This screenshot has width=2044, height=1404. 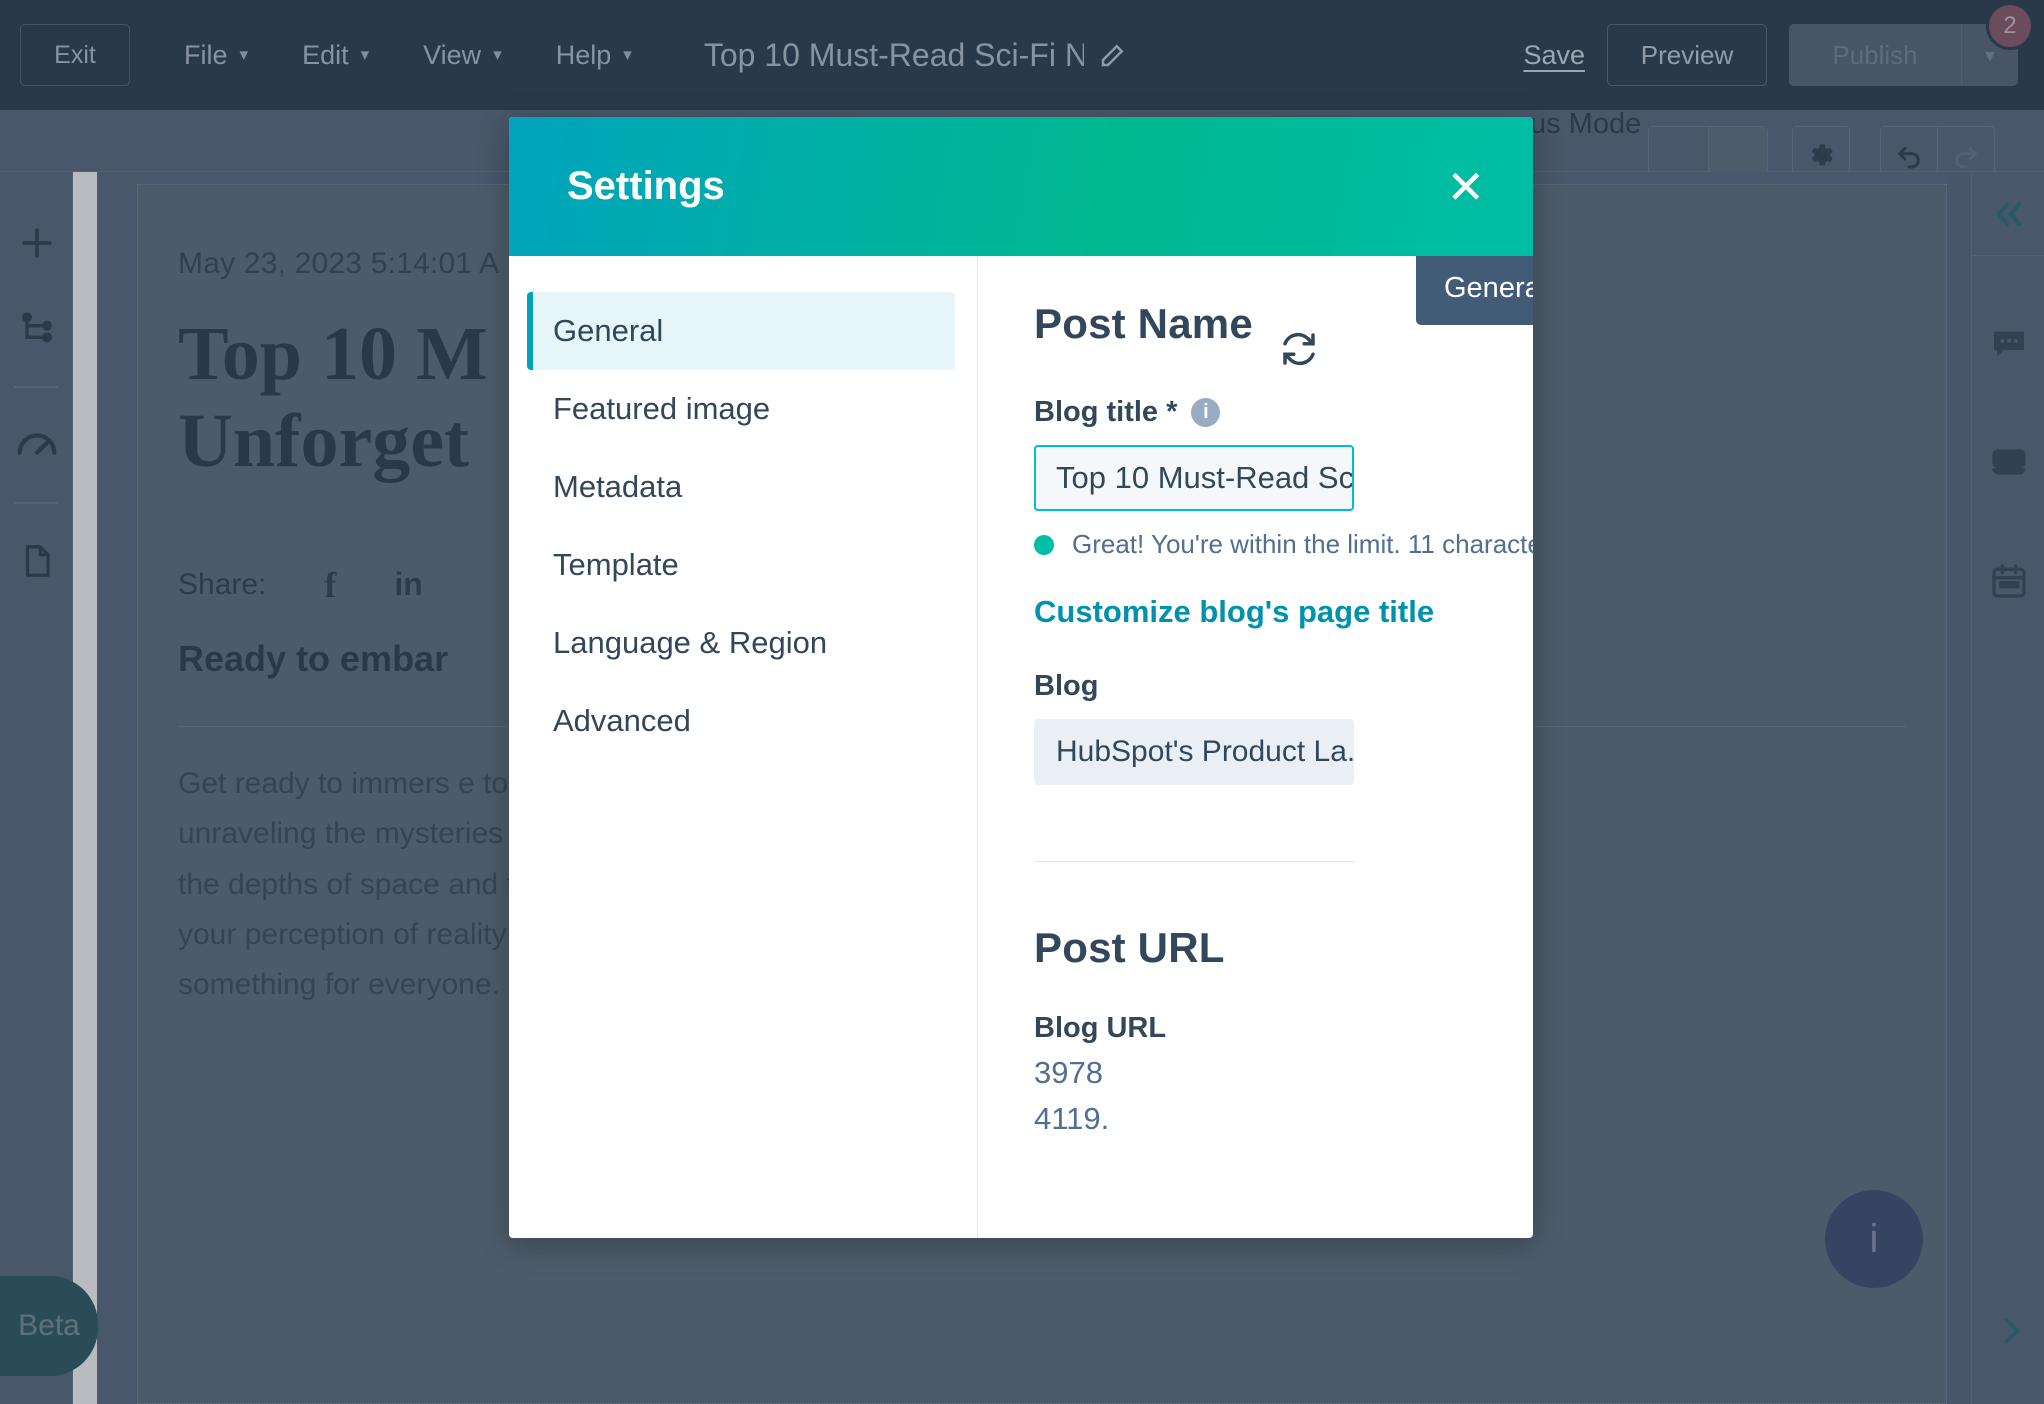 What do you see at coordinates (662, 408) in the screenshot?
I see `sidebar-item-label: Featured image` at bounding box center [662, 408].